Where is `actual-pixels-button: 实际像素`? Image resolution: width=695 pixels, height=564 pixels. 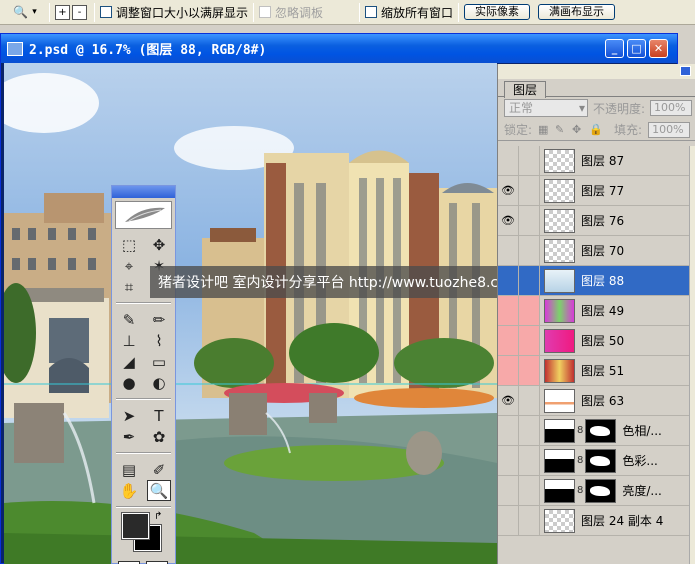
actual-pixels-button: 实际像素 is located at coordinates (497, 12).